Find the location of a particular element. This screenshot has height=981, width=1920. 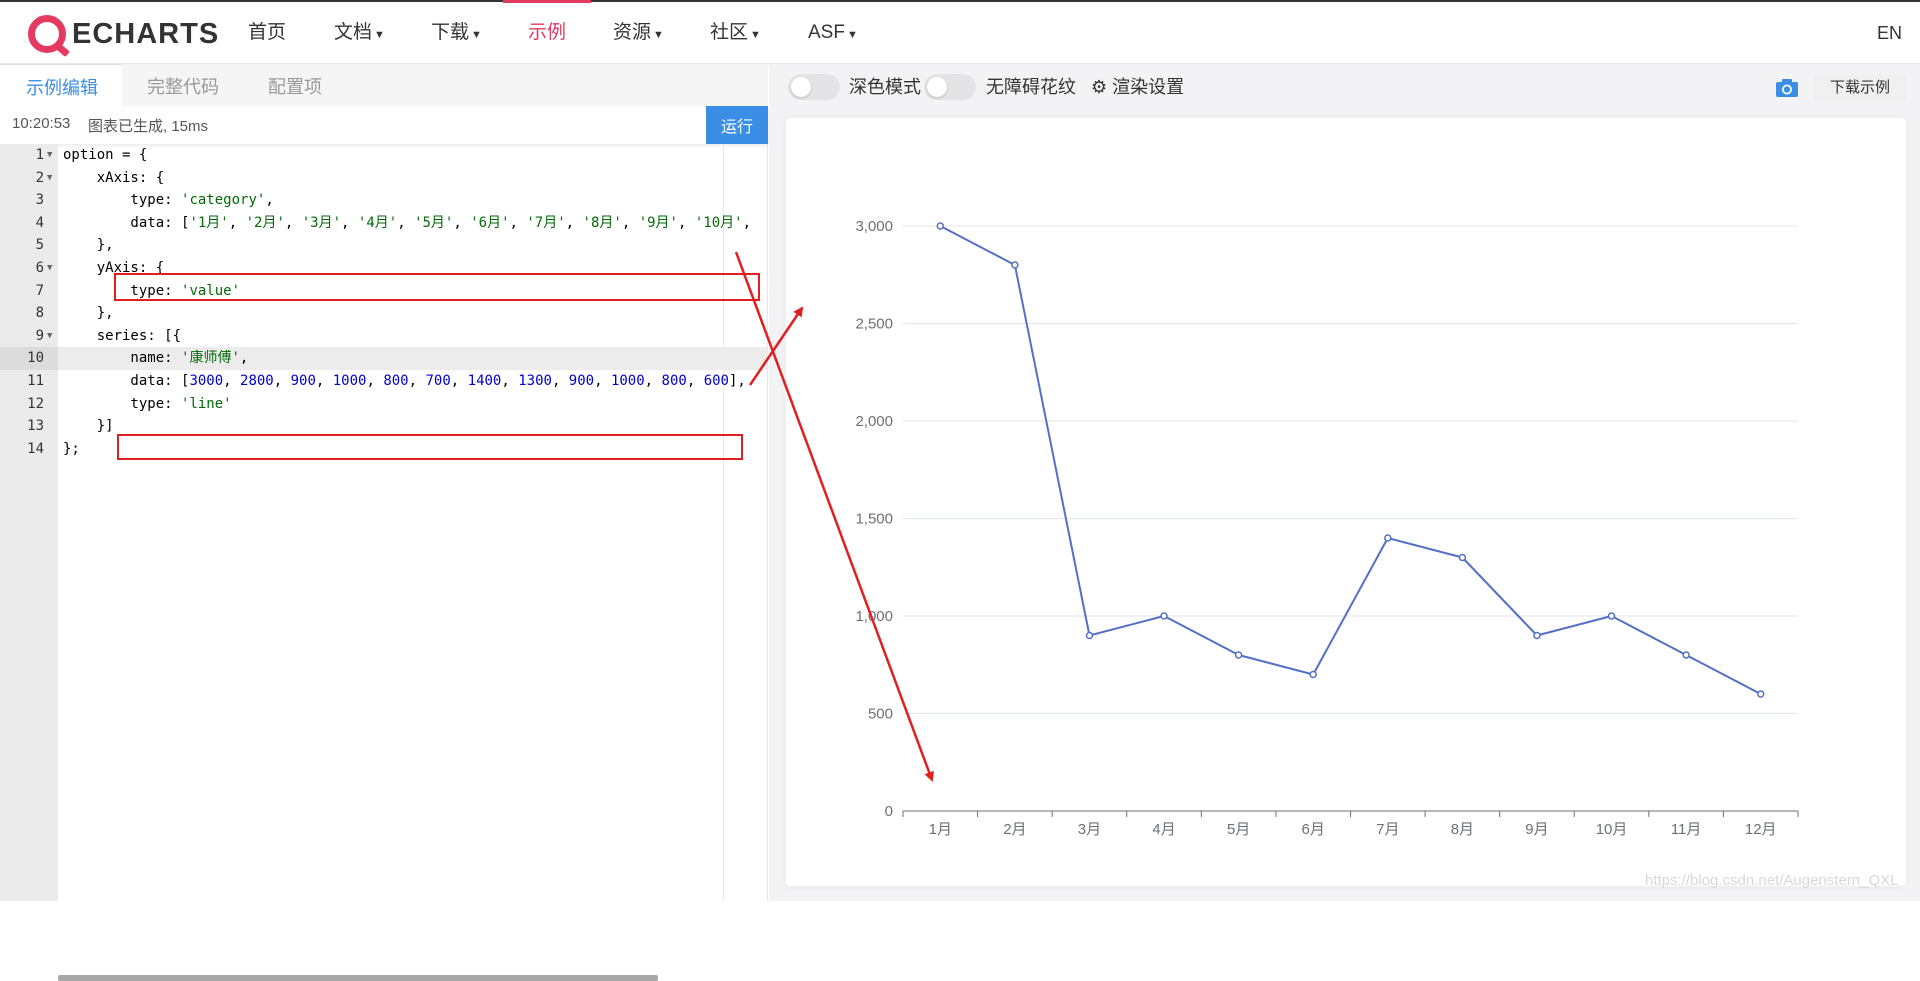

horizontal-scrollbar is located at coordinates (358, 978).